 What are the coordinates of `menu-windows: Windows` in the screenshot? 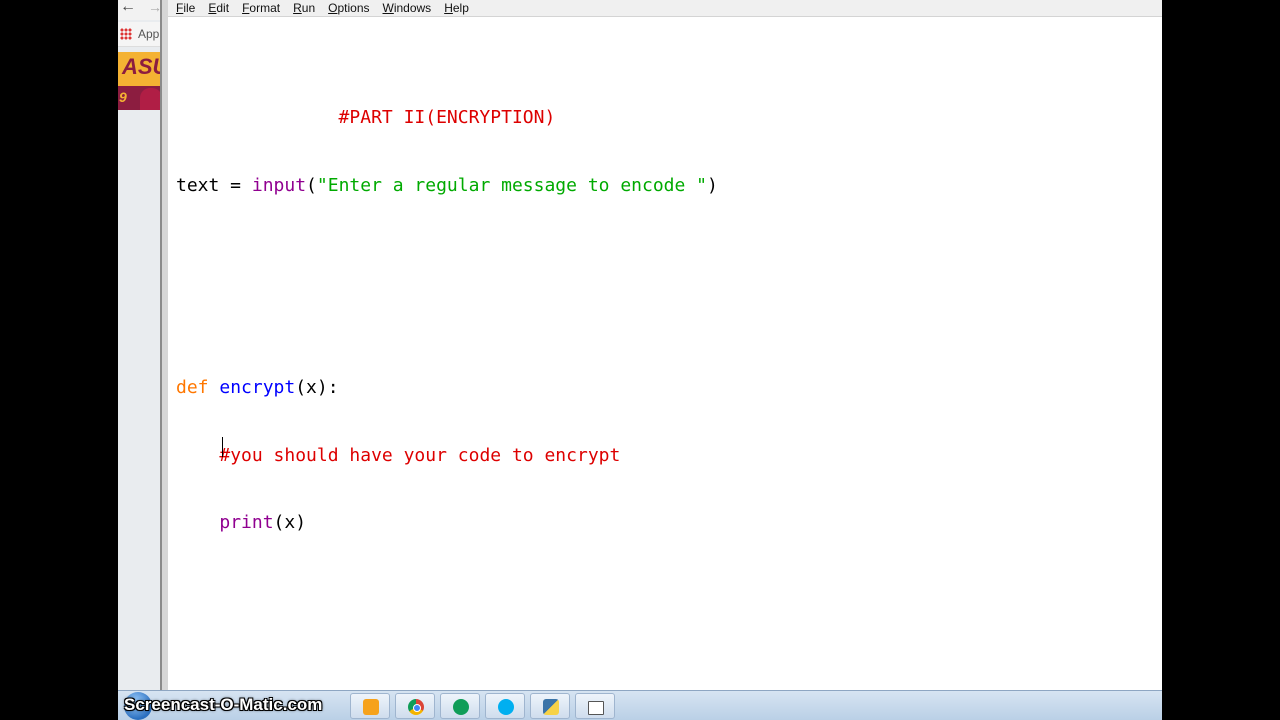 It's located at (407, 8).